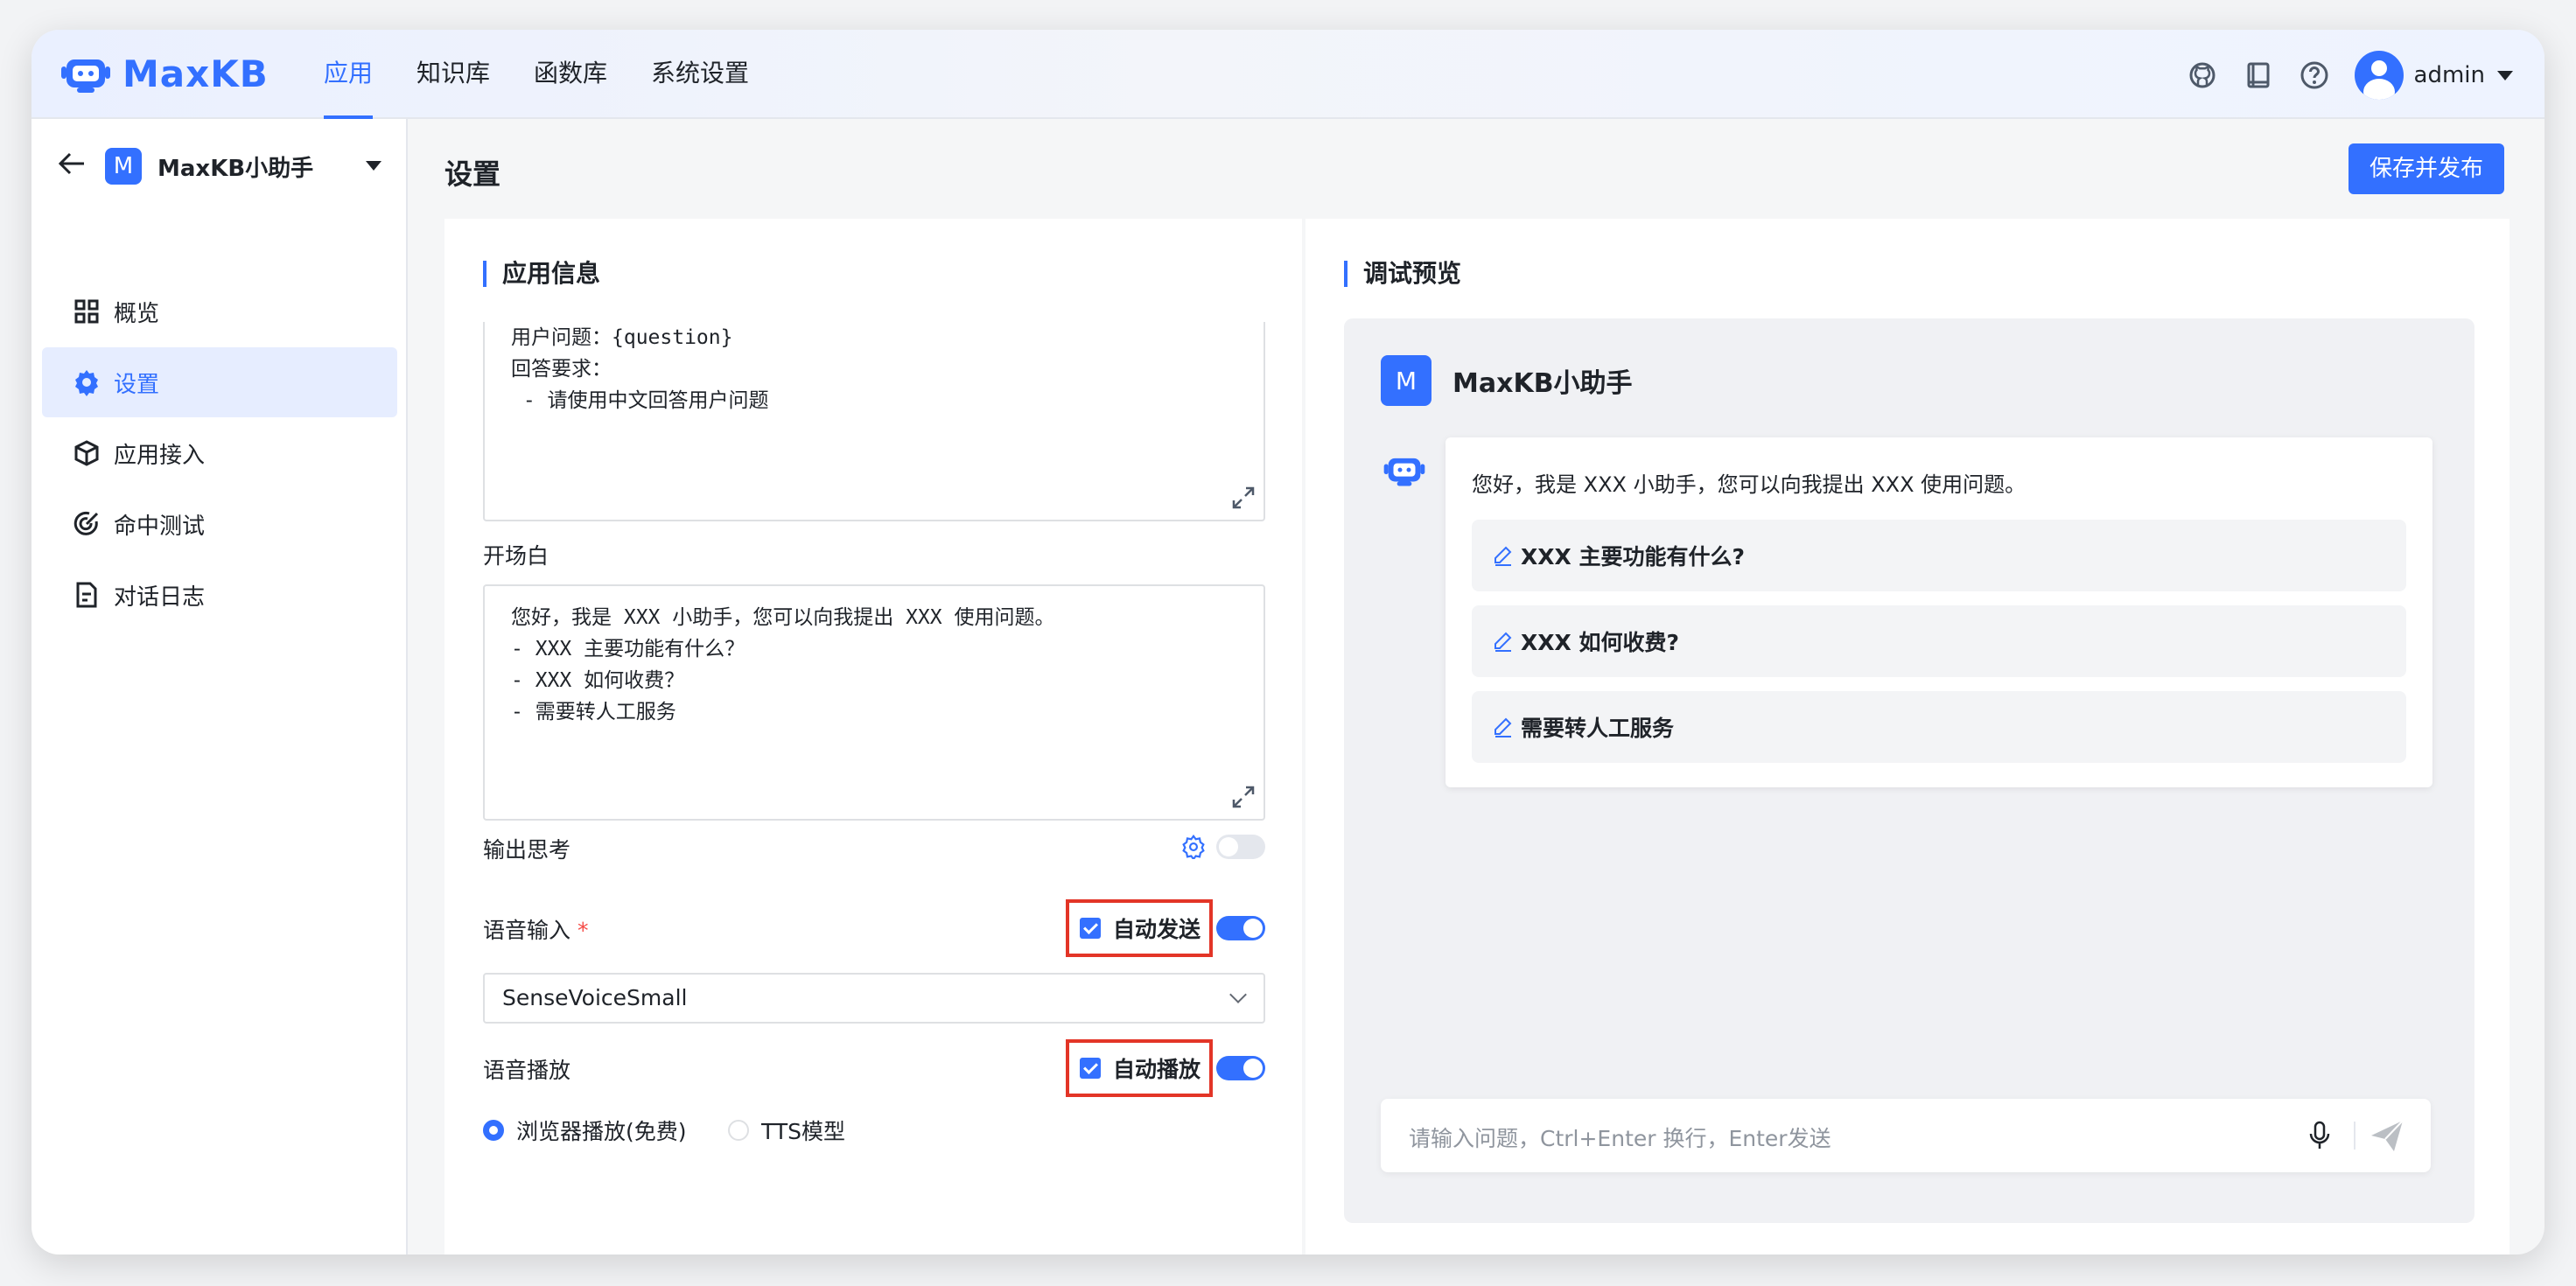 This screenshot has height=1286, width=2576. Describe the element at coordinates (1939, 555) in the screenshot. I see `suggested-question: XXX 主要功能有什么?` at that location.